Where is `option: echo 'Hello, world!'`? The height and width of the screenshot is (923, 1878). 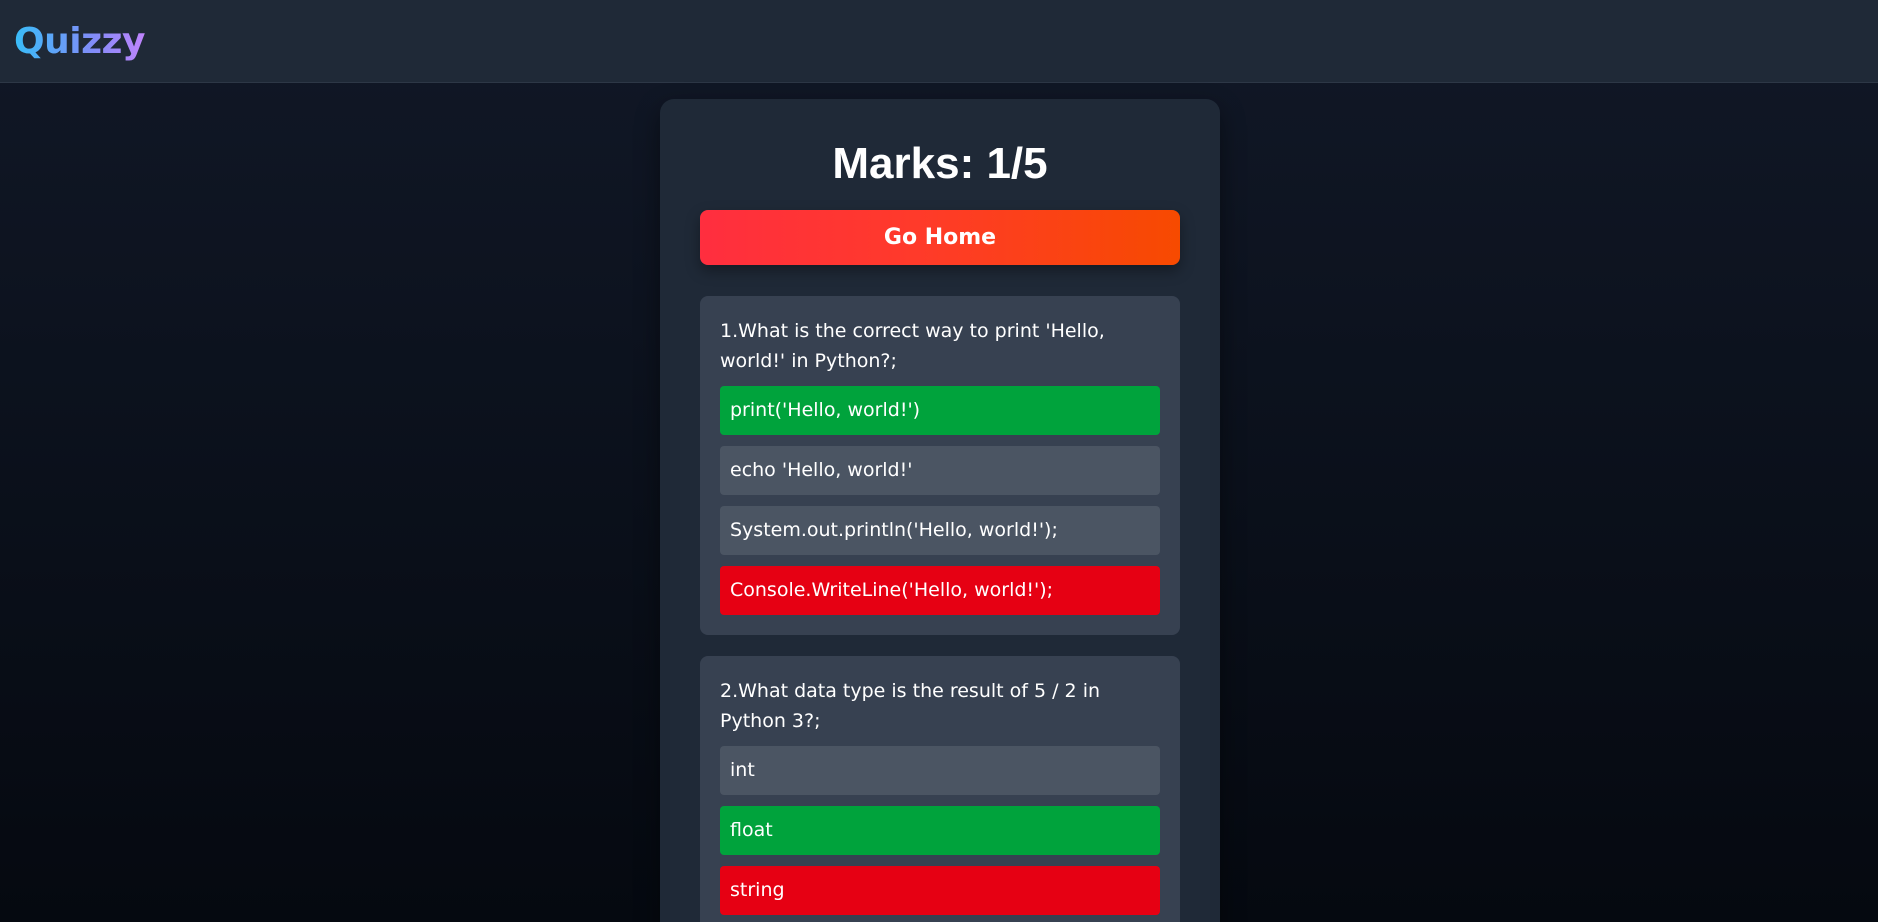 option: echo 'Hello, world!' is located at coordinates (940, 470).